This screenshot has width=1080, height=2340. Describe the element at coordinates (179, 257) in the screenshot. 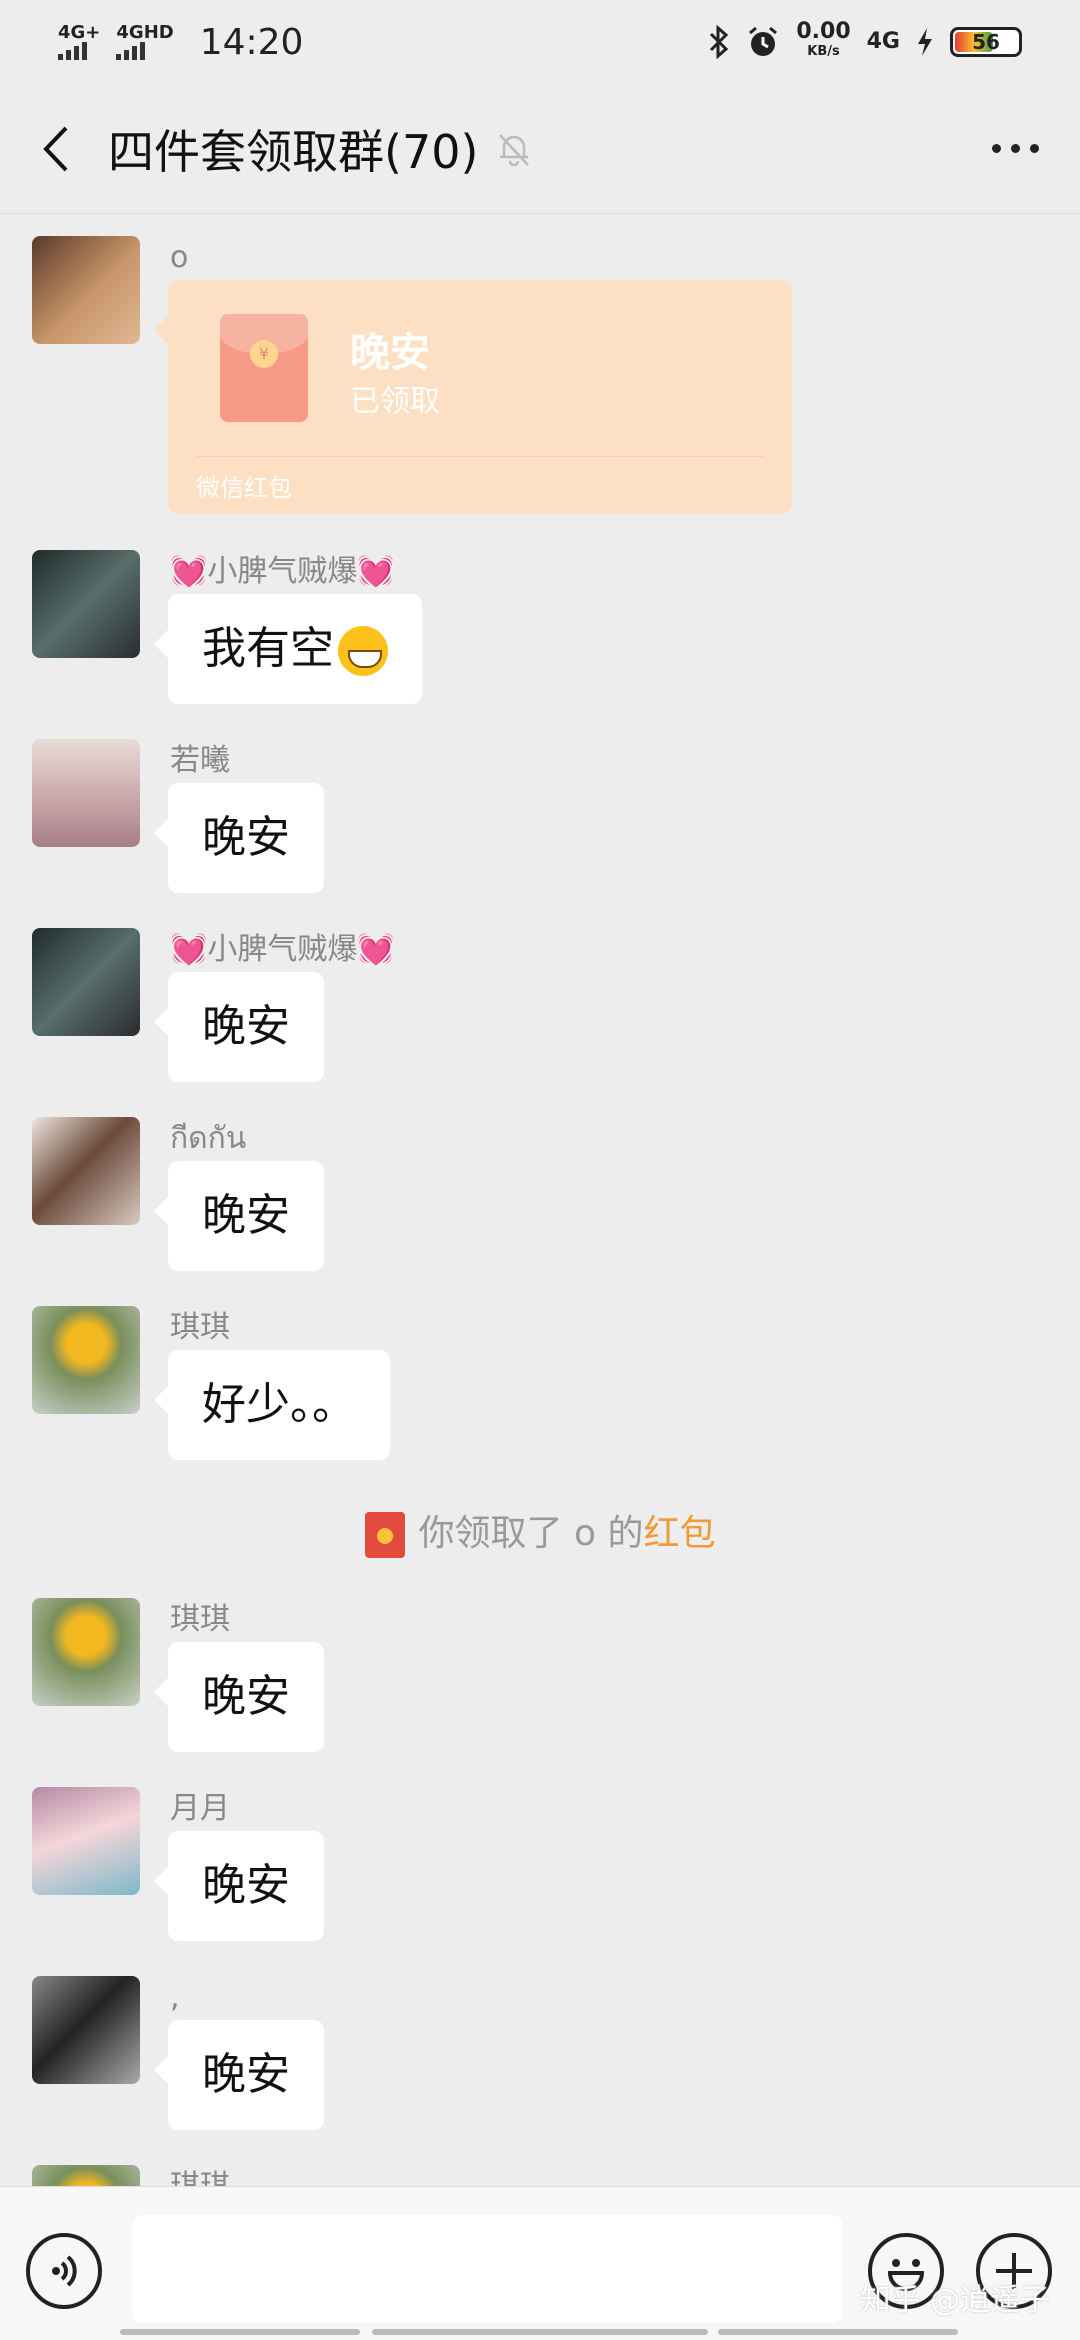

I see `sender-name: o` at that location.